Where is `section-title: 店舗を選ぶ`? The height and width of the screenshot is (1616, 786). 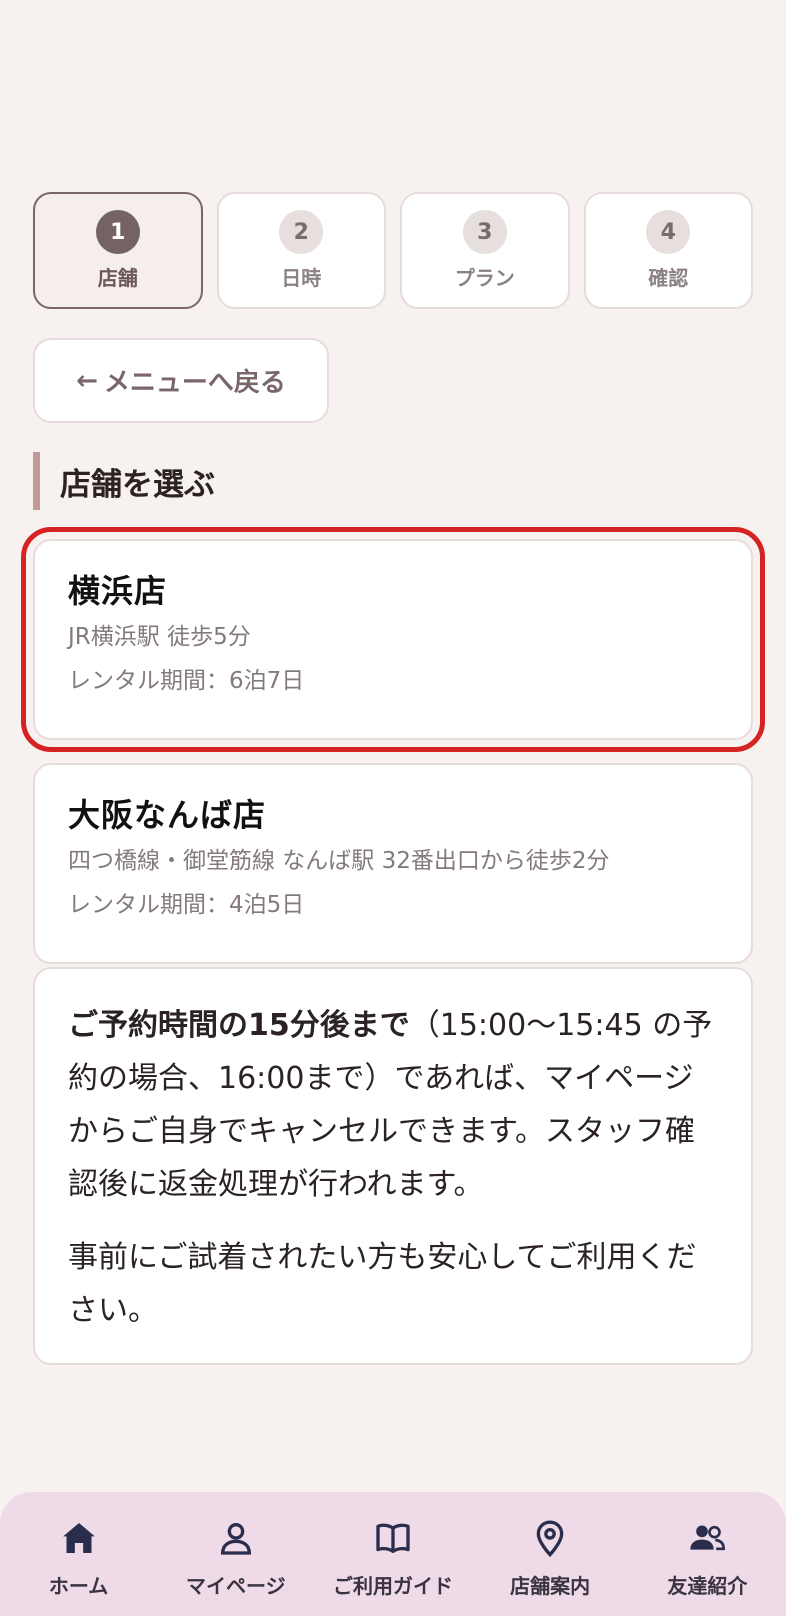
section-title: 店舗を選ぶ is located at coordinates (124, 481).